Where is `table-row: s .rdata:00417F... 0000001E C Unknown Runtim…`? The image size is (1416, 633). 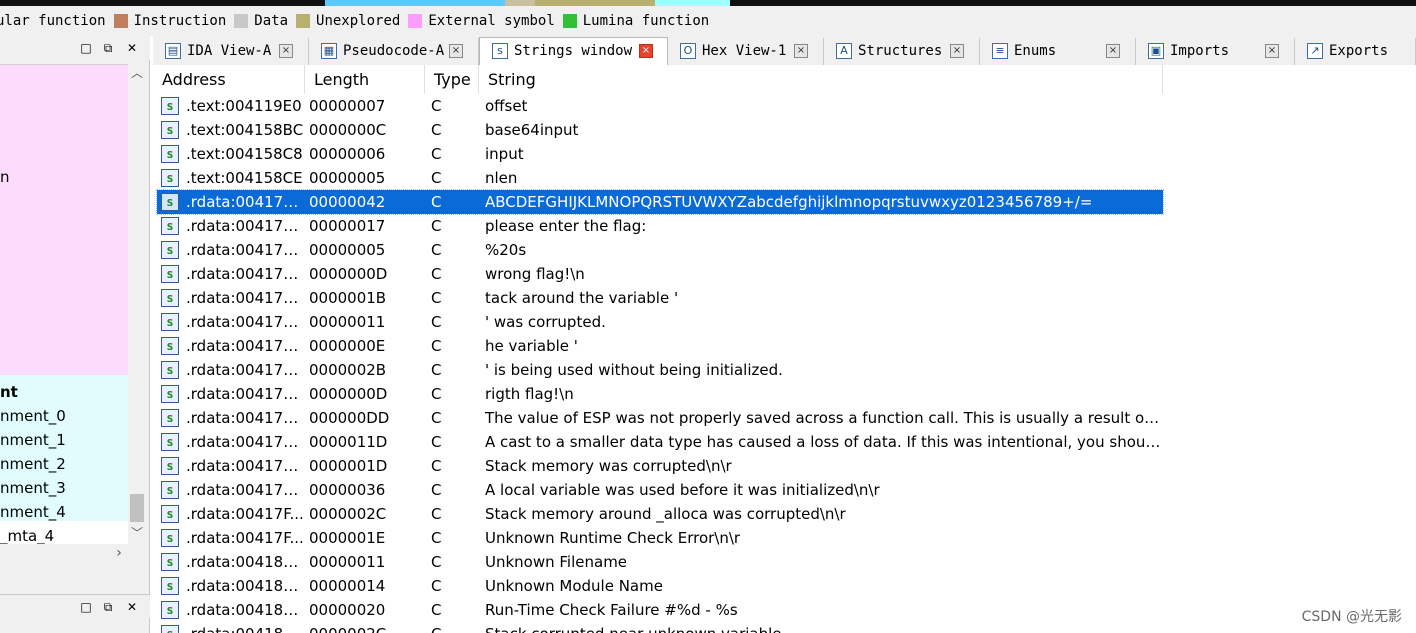 table-row: s .rdata:00417F... 0000001E C Unknown Runtim… is located at coordinates (660, 538).